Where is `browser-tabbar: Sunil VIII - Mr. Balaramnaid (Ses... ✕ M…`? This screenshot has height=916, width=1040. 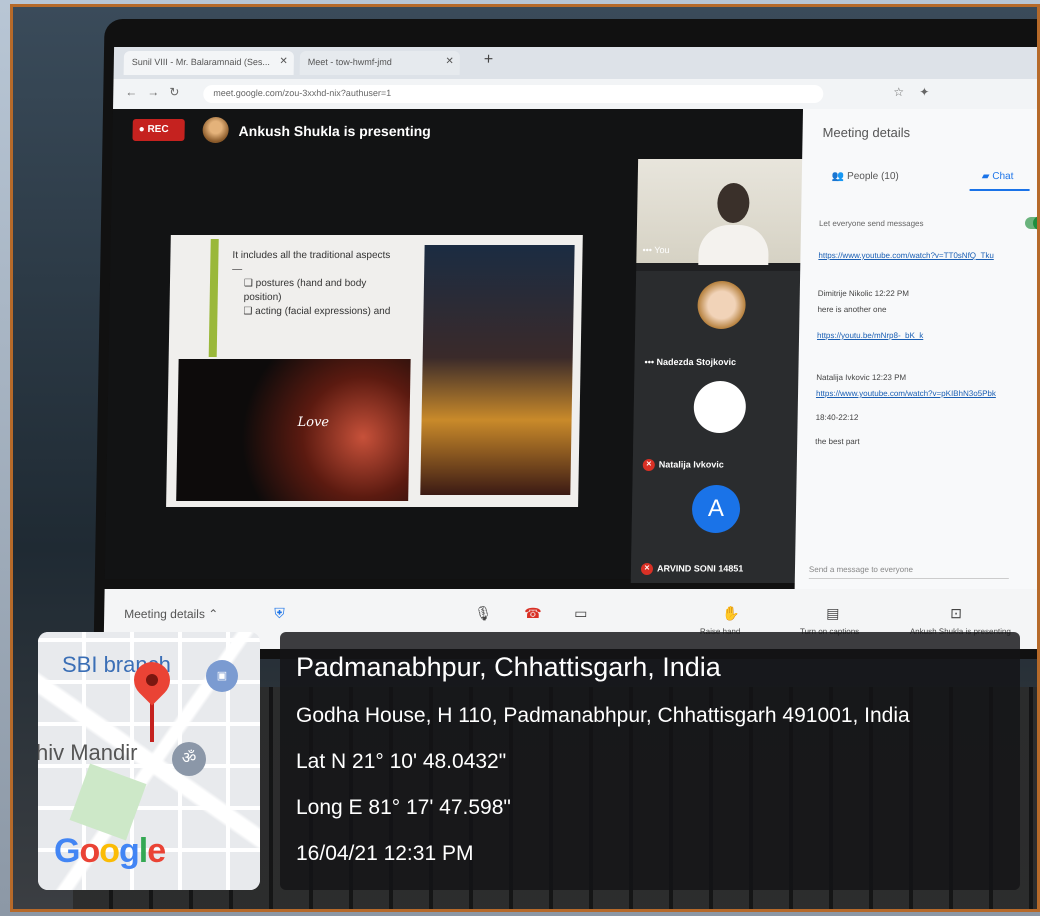 browser-tabbar: Sunil VIII - Mr. Balaramnaid (Ses... ✕ M… is located at coordinates (575, 63).